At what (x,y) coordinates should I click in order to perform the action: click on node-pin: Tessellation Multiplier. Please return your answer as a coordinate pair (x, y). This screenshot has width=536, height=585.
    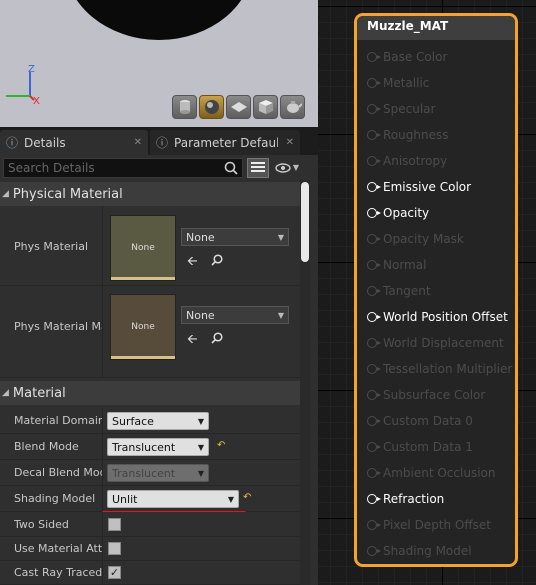
    Looking at the image, I should click on (439, 369).